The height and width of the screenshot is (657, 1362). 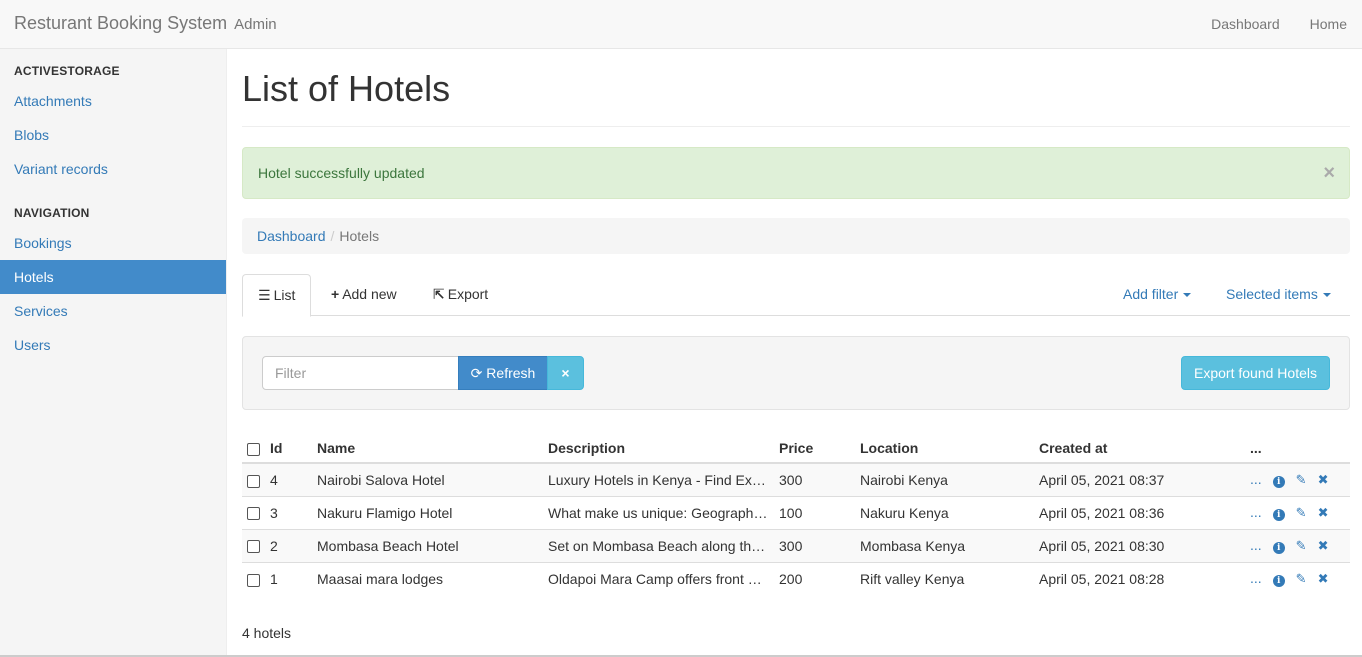 What do you see at coordinates (503, 373) in the screenshot?
I see `refresh-button: ⟳ Refresh` at bounding box center [503, 373].